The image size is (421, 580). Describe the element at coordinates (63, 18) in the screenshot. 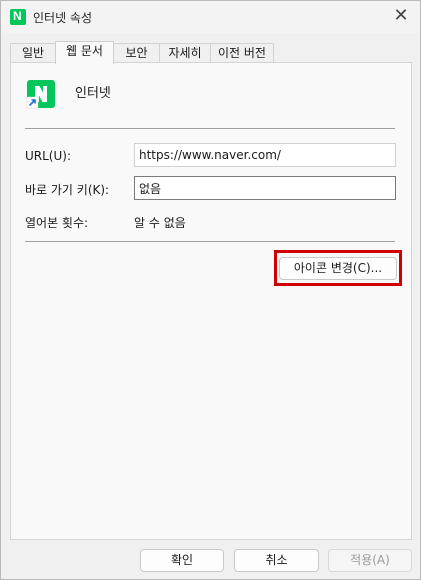

I see `window-title: 인터넷 속성` at that location.